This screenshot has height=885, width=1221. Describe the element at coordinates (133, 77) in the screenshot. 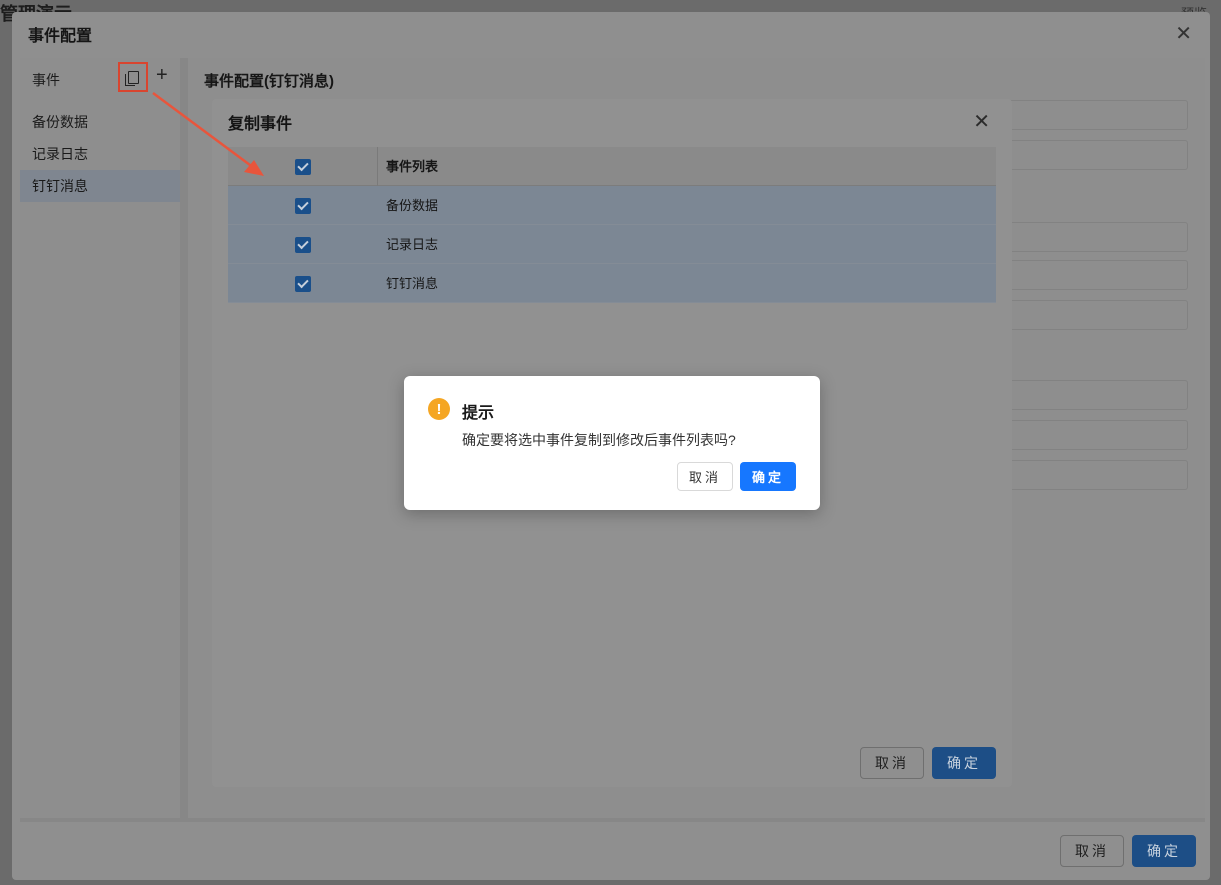

I see `copy-icon` at that location.